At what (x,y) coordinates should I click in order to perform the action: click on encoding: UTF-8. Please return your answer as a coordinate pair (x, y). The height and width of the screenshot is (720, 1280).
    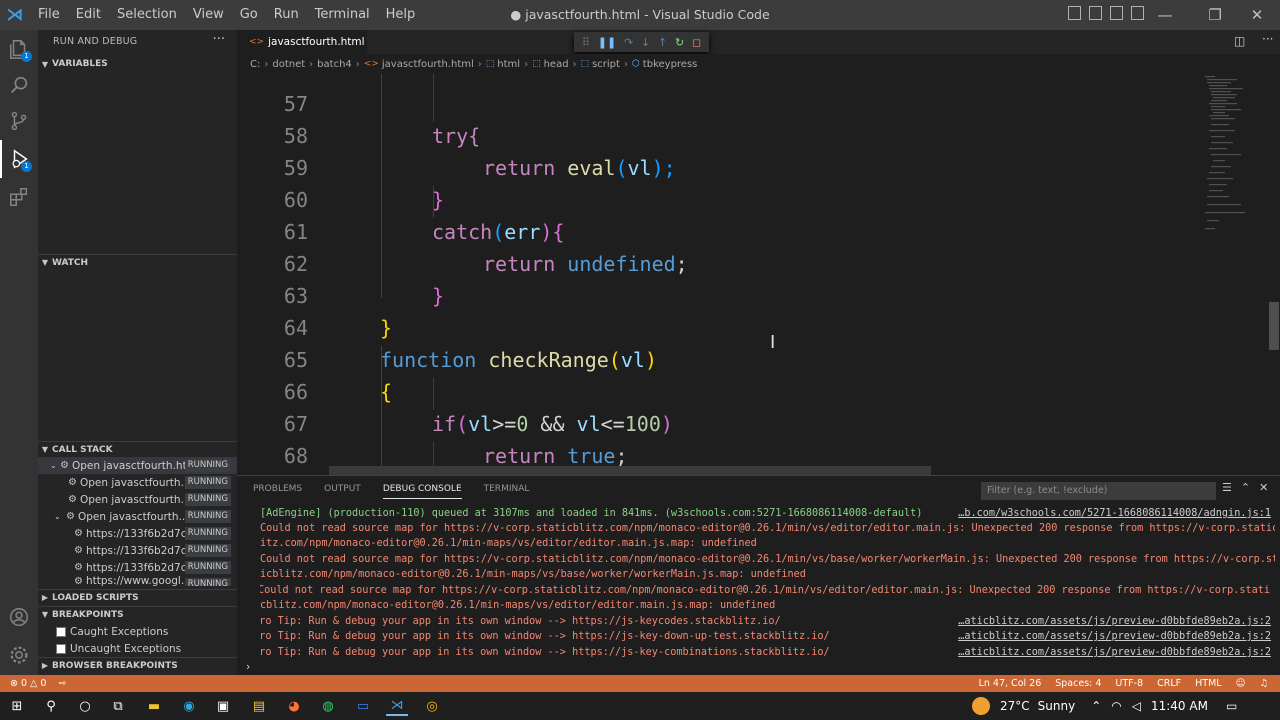
    Looking at the image, I should click on (1129, 683).